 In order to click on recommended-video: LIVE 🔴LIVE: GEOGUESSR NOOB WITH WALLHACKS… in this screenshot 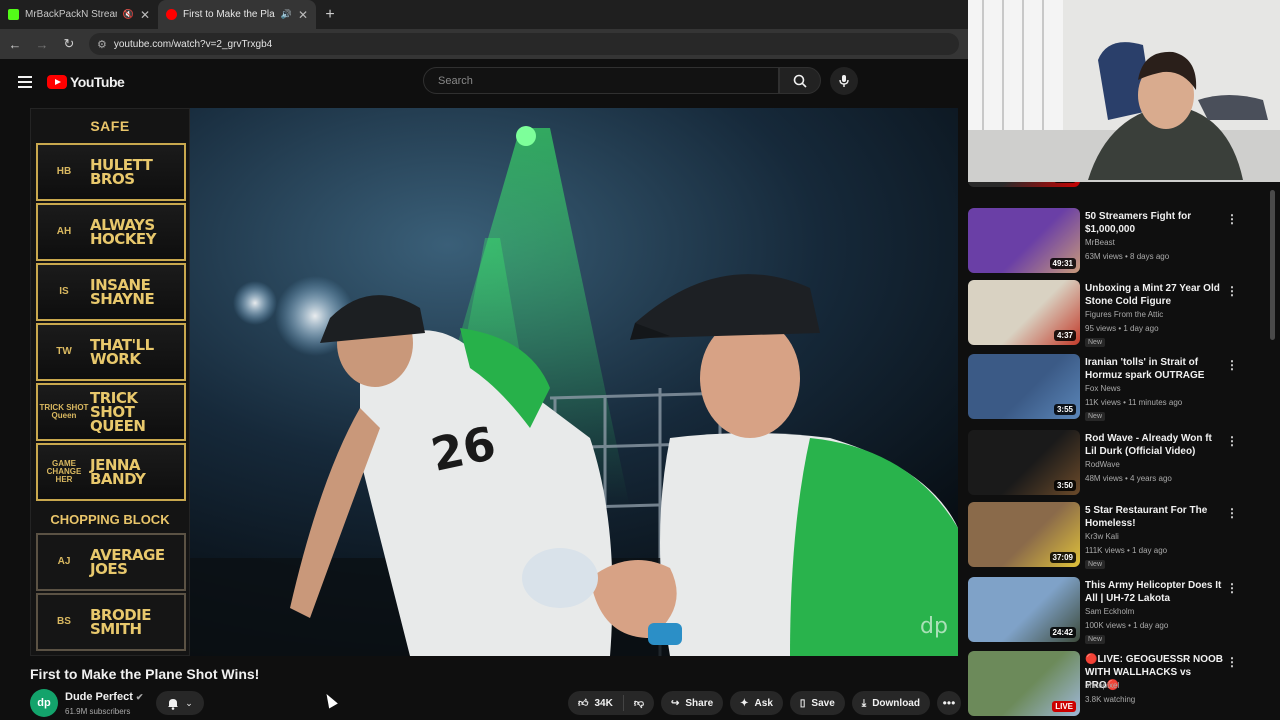, I will do `click(1118, 685)`.